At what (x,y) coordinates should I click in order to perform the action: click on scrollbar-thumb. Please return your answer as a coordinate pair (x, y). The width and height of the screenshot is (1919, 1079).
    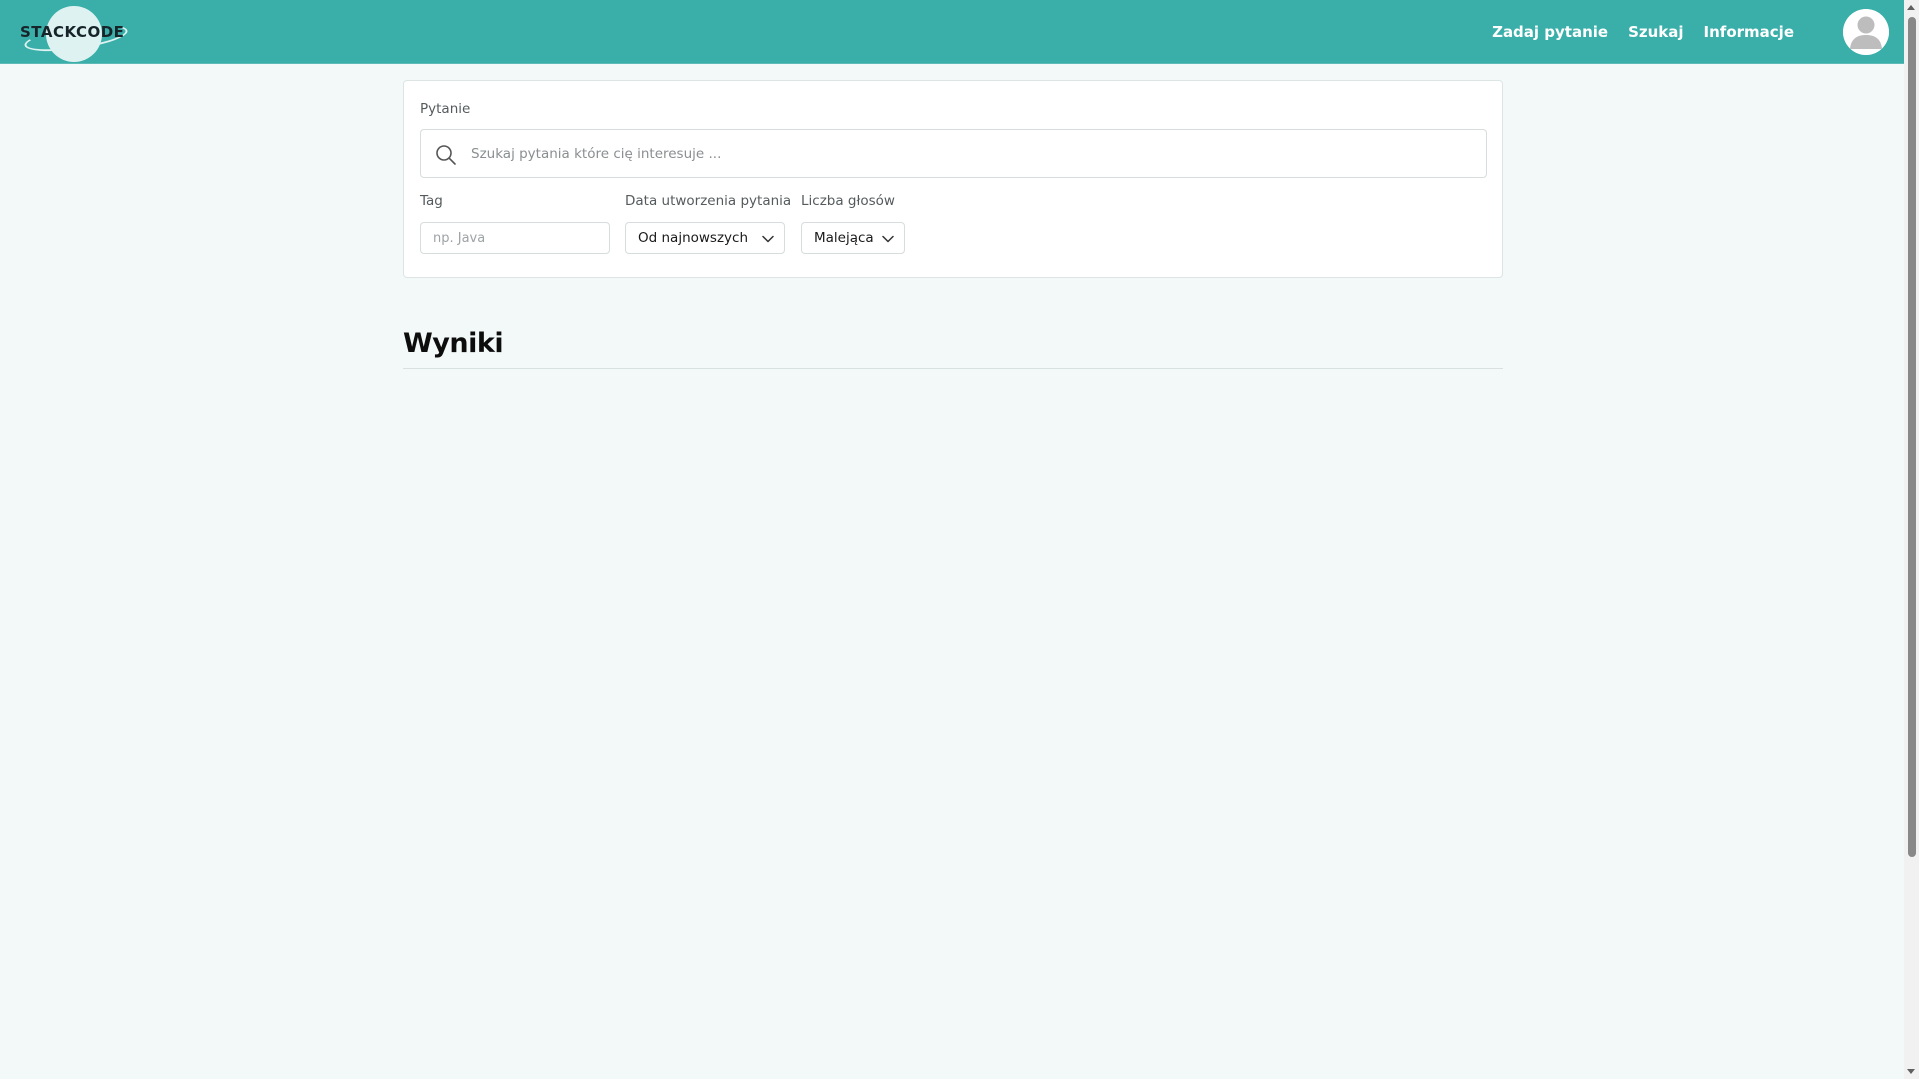
    Looking at the image, I should click on (1912, 437).